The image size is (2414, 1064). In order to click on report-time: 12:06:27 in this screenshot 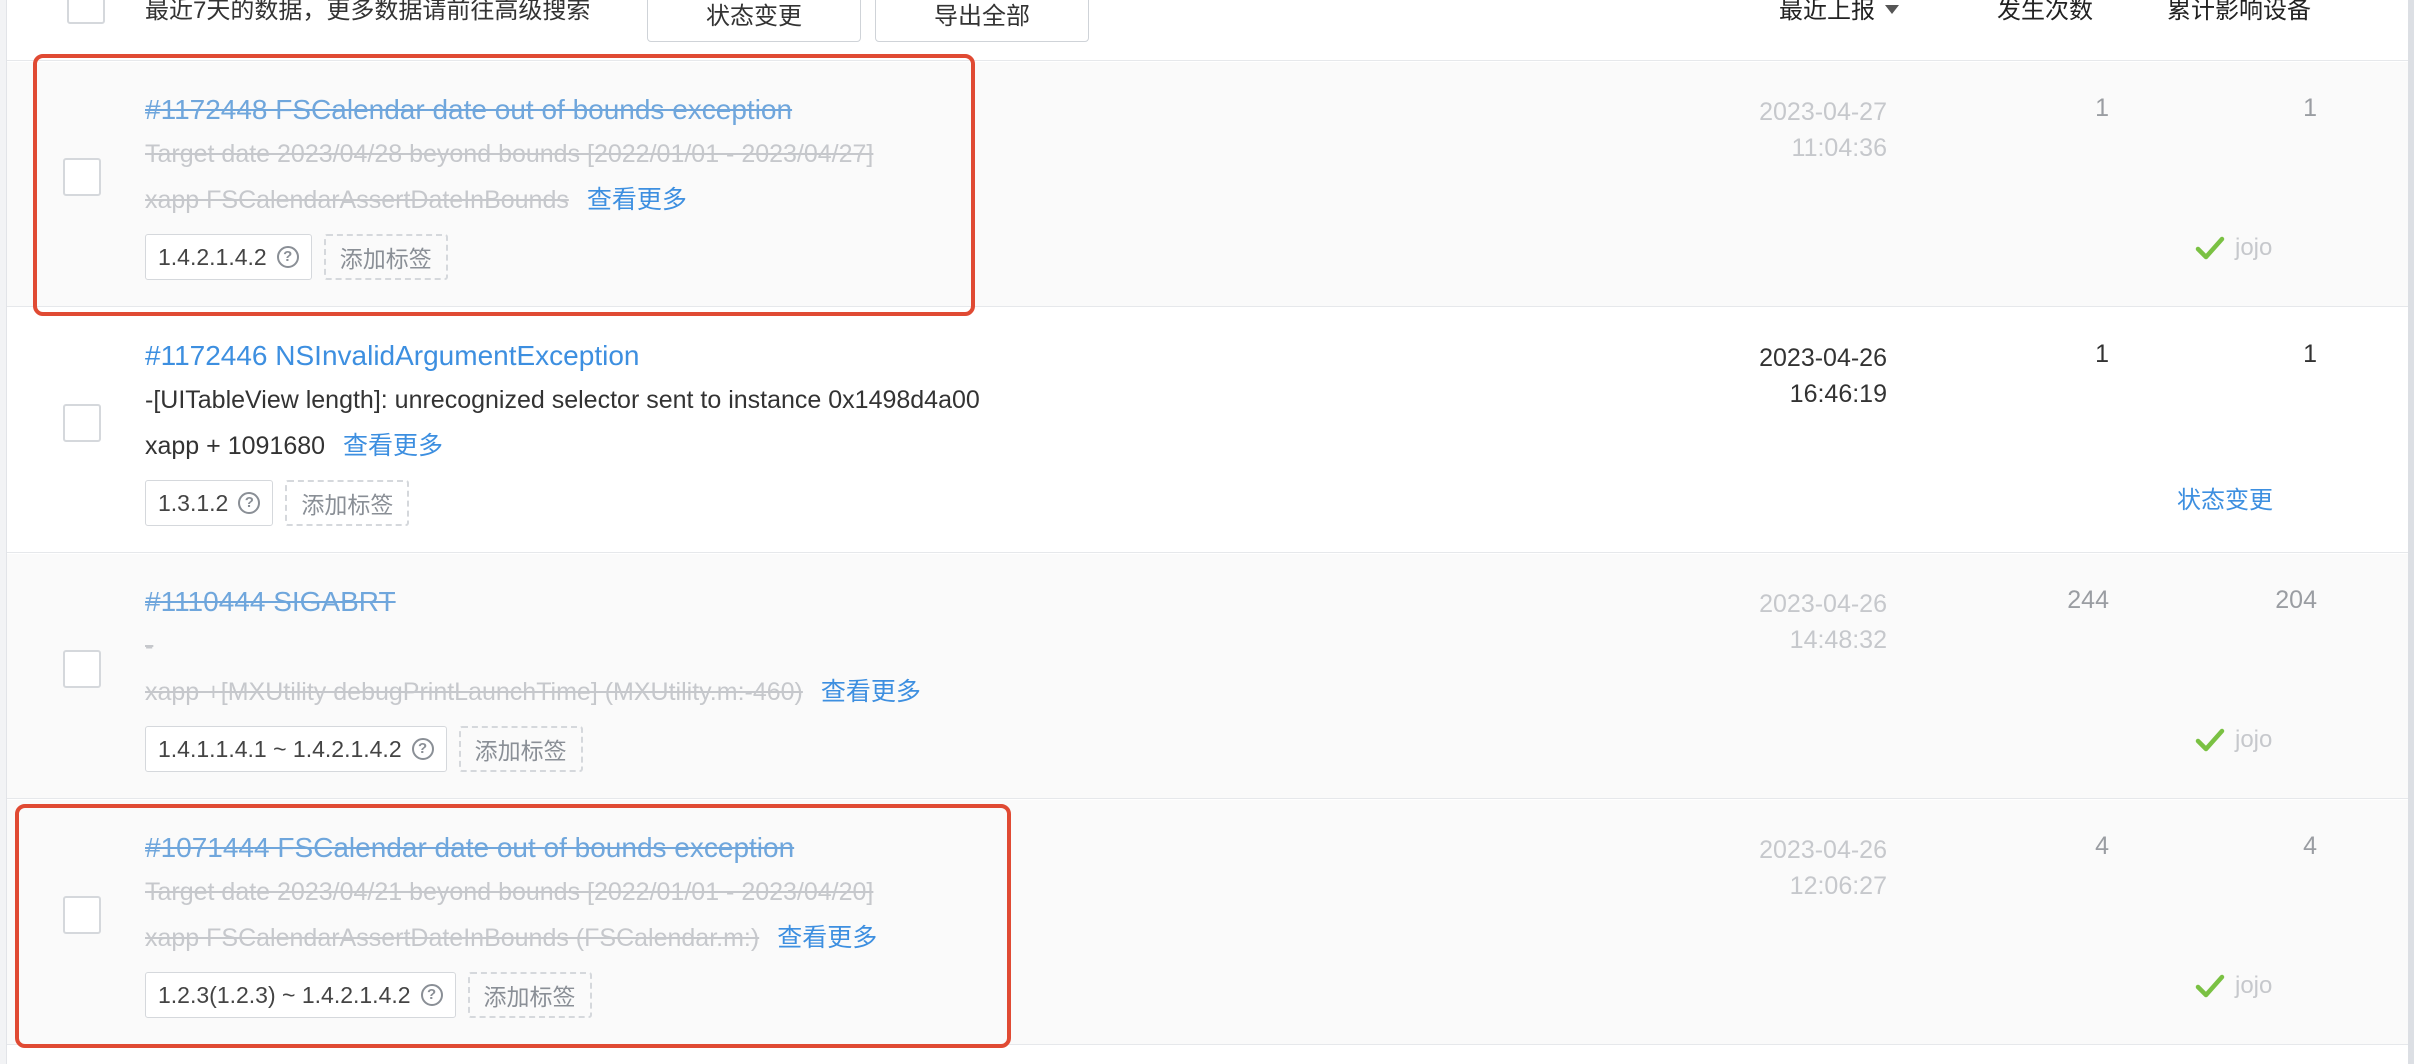, I will do `click(1838, 886)`.